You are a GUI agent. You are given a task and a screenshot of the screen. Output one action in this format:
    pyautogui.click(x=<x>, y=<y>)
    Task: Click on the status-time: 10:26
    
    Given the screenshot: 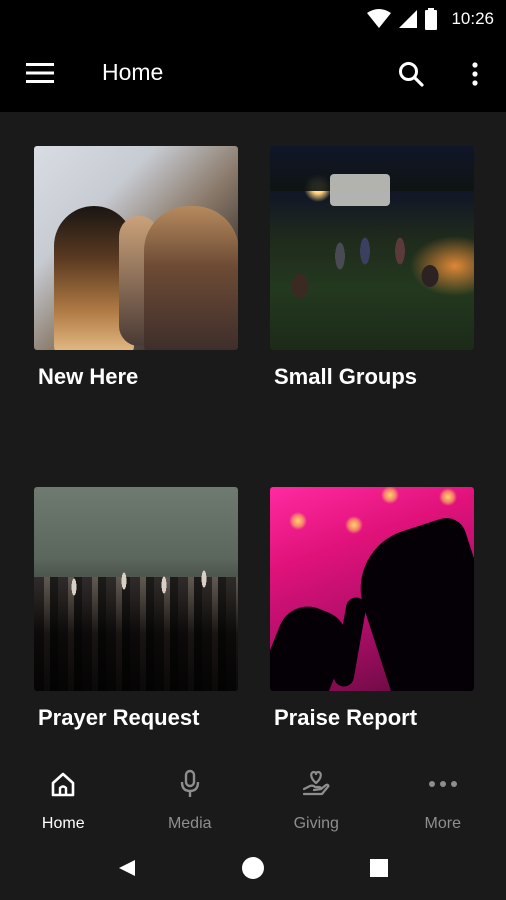 What is the action you would take?
    pyautogui.click(x=472, y=18)
    